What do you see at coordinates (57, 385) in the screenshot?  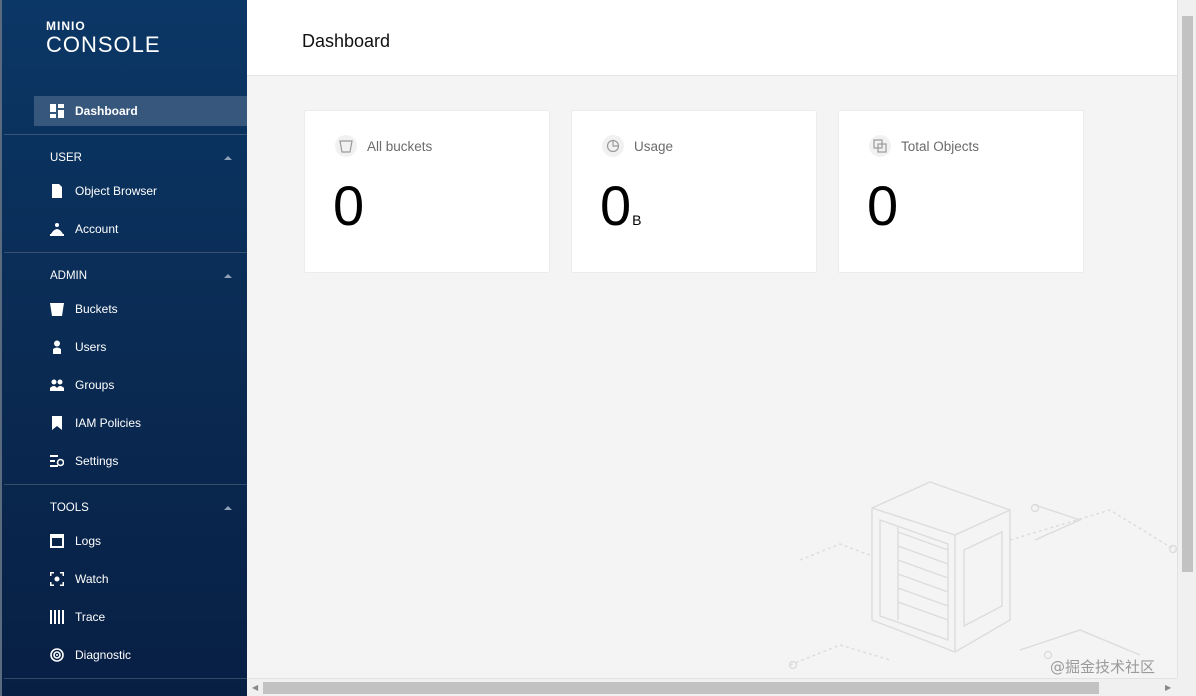 I see `group-icon` at bounding box center [57, 385].